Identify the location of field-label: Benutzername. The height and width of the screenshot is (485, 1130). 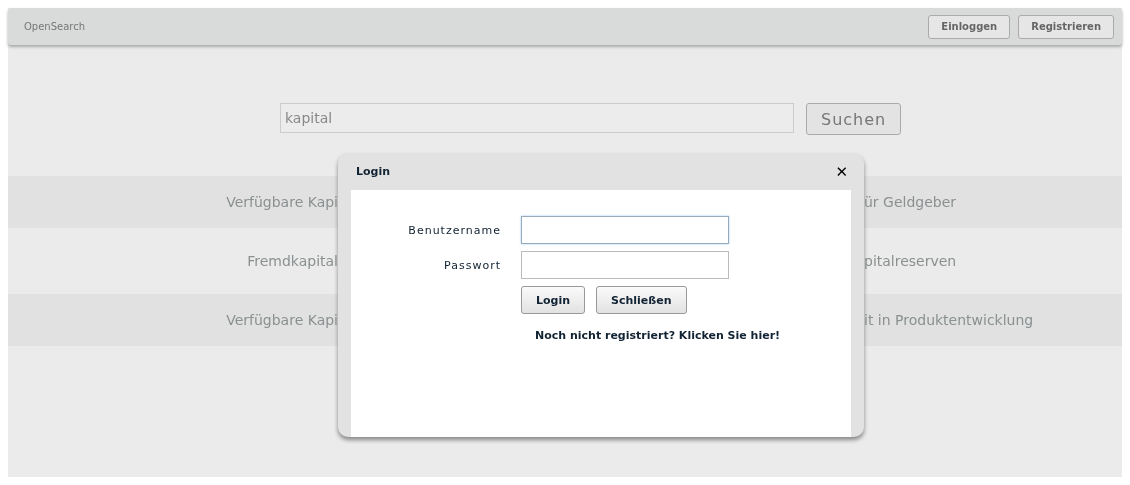
(454, 230).